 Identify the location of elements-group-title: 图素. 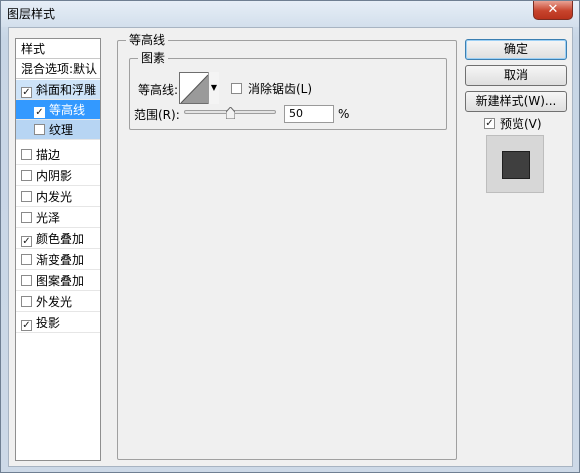
(153, 58).